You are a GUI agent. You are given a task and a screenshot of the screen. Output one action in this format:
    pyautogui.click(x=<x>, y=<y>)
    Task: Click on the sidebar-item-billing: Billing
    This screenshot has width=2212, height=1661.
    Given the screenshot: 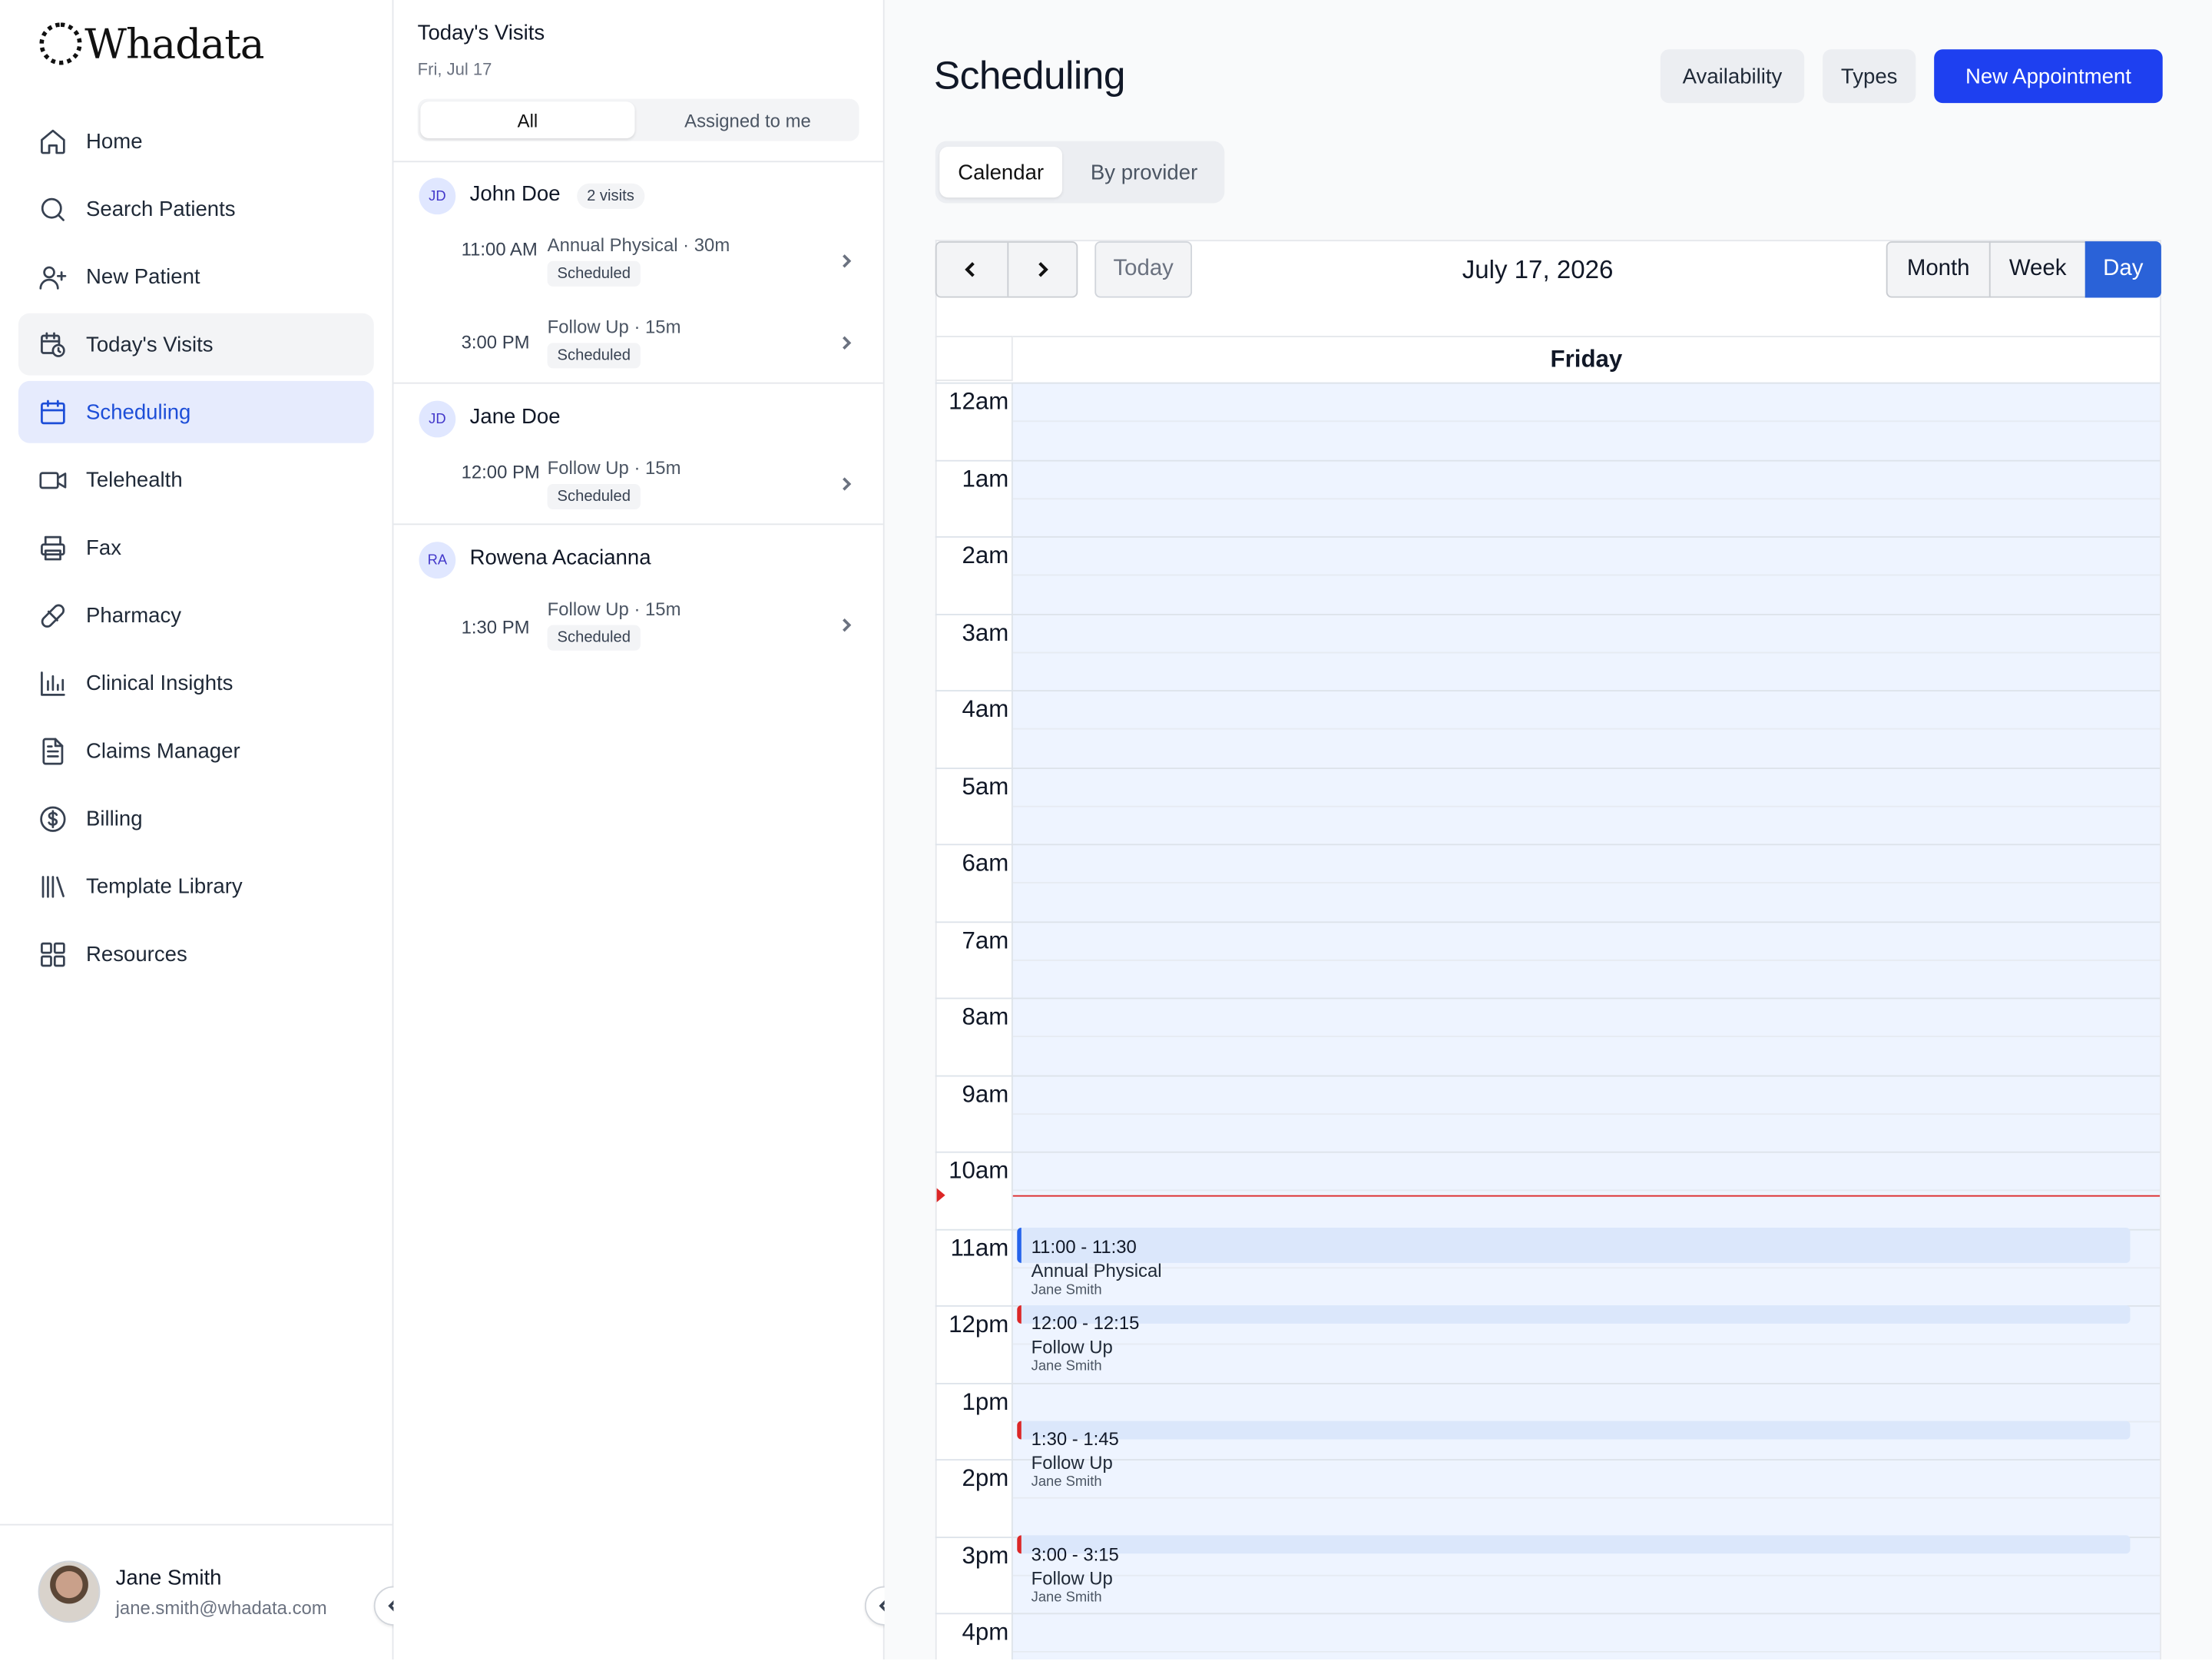 What is the action you would take?
    pyautogui.click(x=196, y=818)
    